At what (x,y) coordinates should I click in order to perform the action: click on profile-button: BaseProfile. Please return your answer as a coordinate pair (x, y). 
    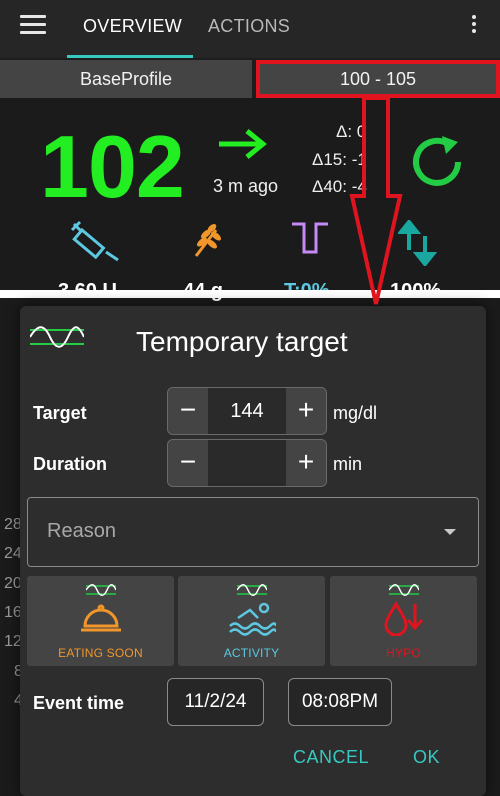
    Looking at the image, I should click on (126, 79).